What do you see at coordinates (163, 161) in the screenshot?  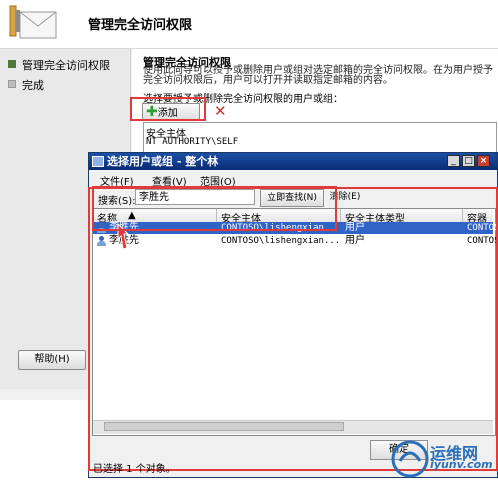 I see `dialog-title: 选择用户或组 - 整个林` at bounding box center [163, 161].